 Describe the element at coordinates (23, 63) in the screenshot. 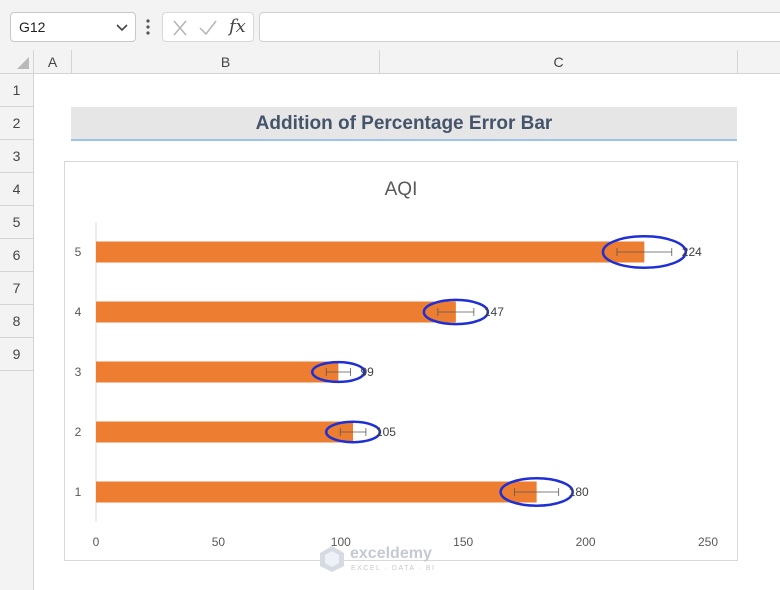

I see `select-all-triangle-icon` at that location.